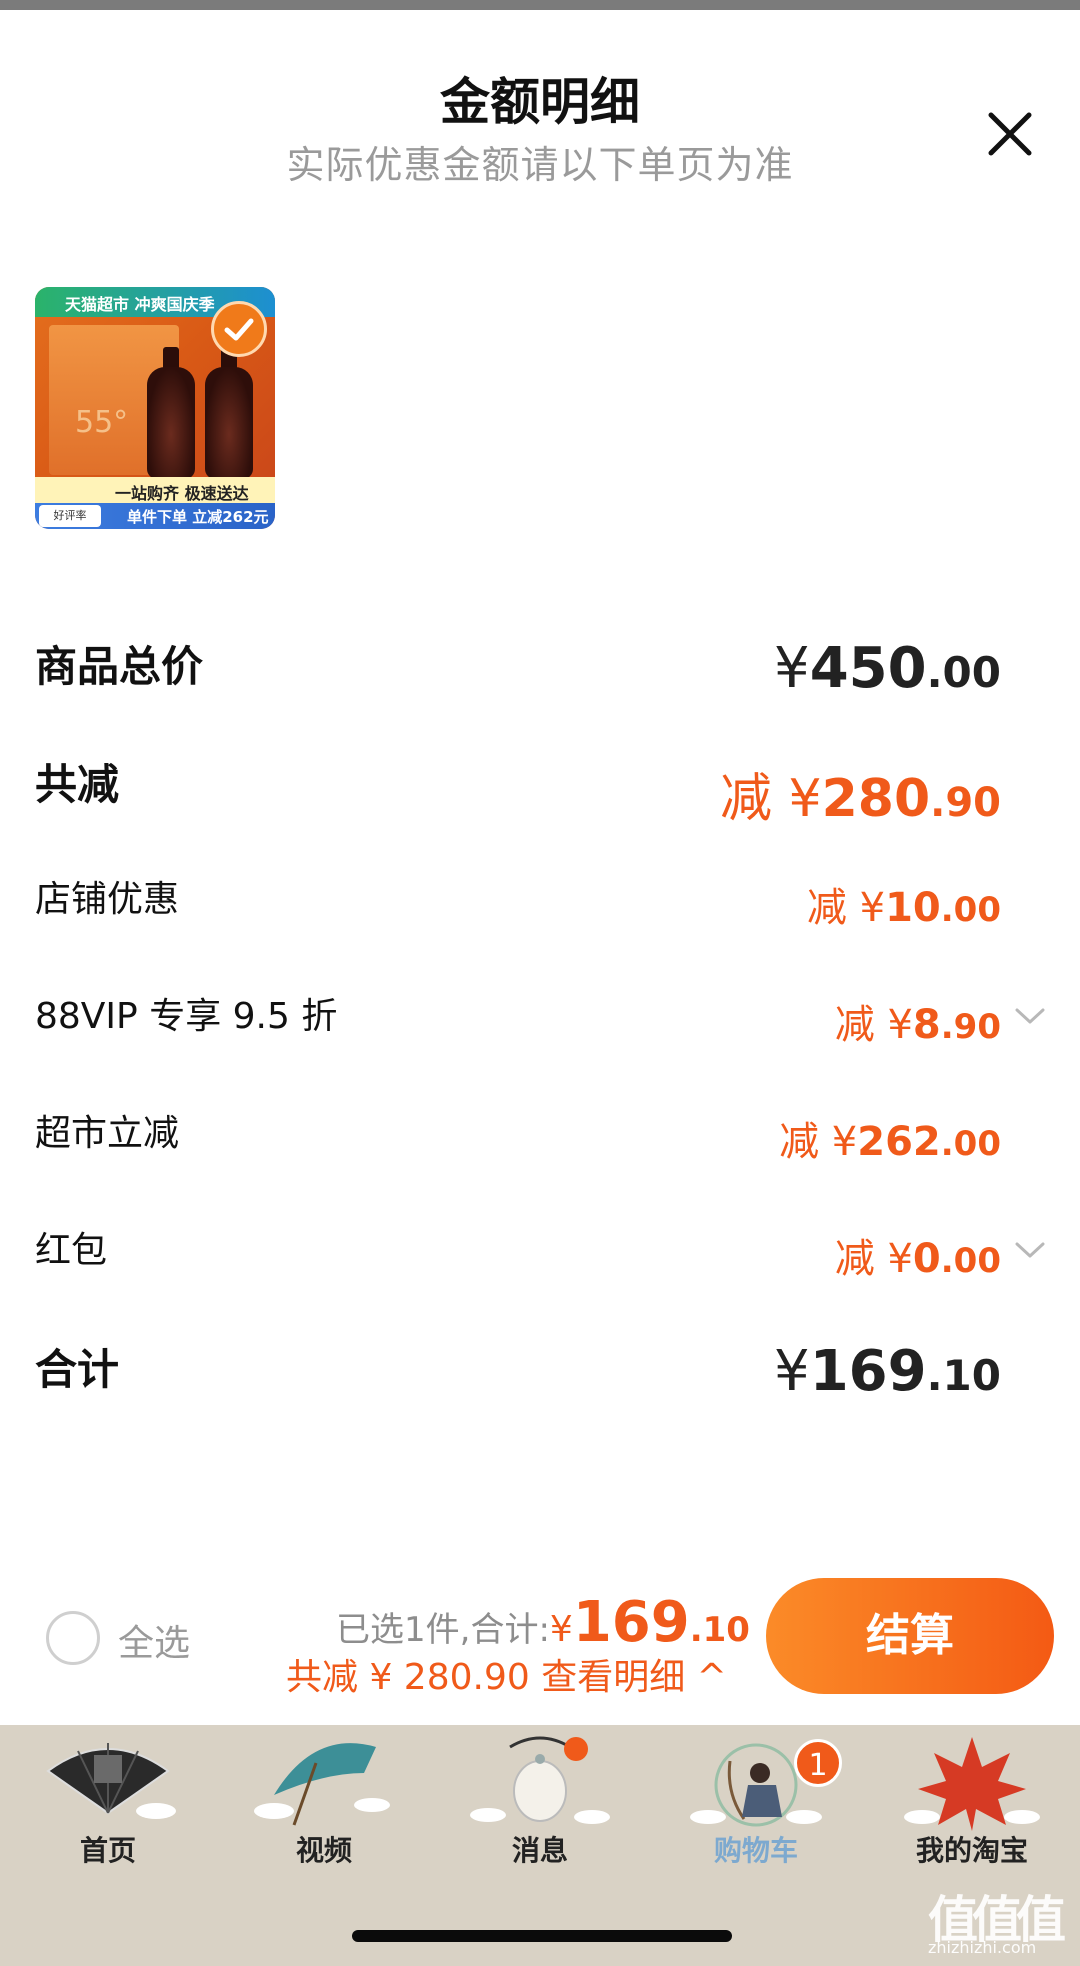 This screenshot has width=1080, height=1966. Describe the element at coordinates (917, 1259) in the screenshot. I see `row-value: 减 ¥0.00` at that location.